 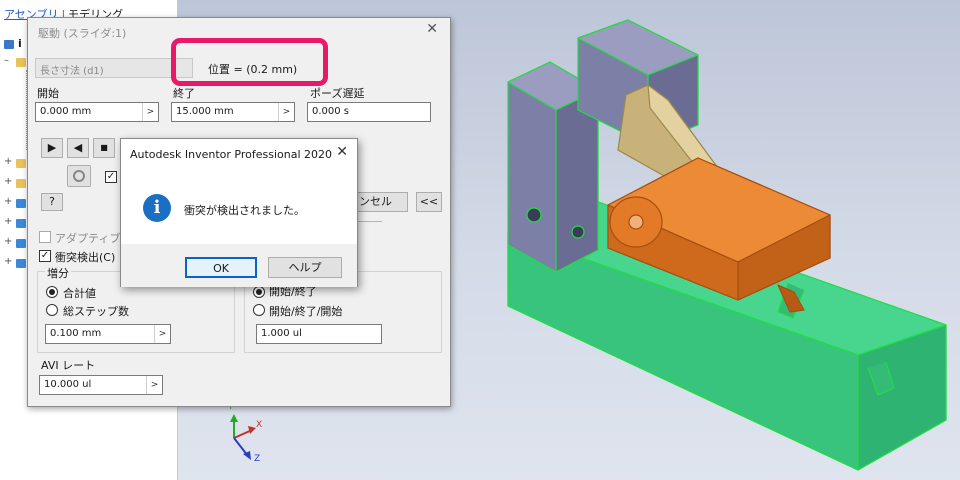 What do you see at coordinates (52, 292) in the screenshot?
I see `total-value-radio` at bounding box center [52, 292].